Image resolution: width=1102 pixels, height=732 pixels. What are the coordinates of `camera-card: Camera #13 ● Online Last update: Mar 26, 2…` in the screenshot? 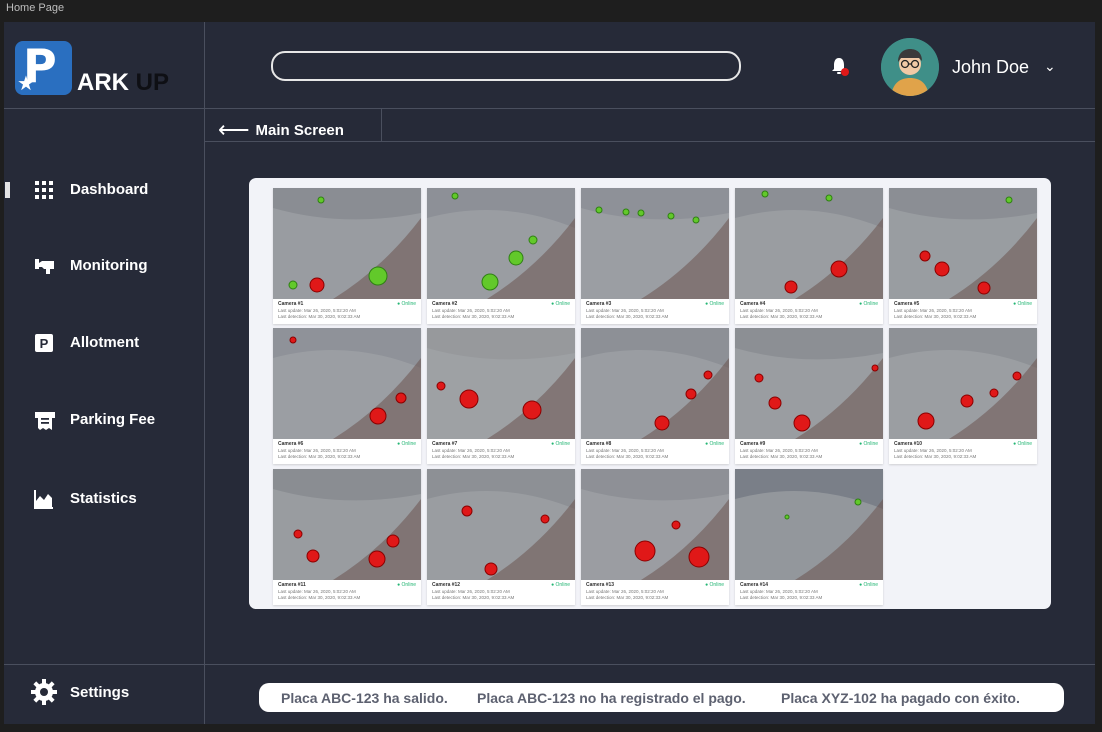 It's located at (655, 537).